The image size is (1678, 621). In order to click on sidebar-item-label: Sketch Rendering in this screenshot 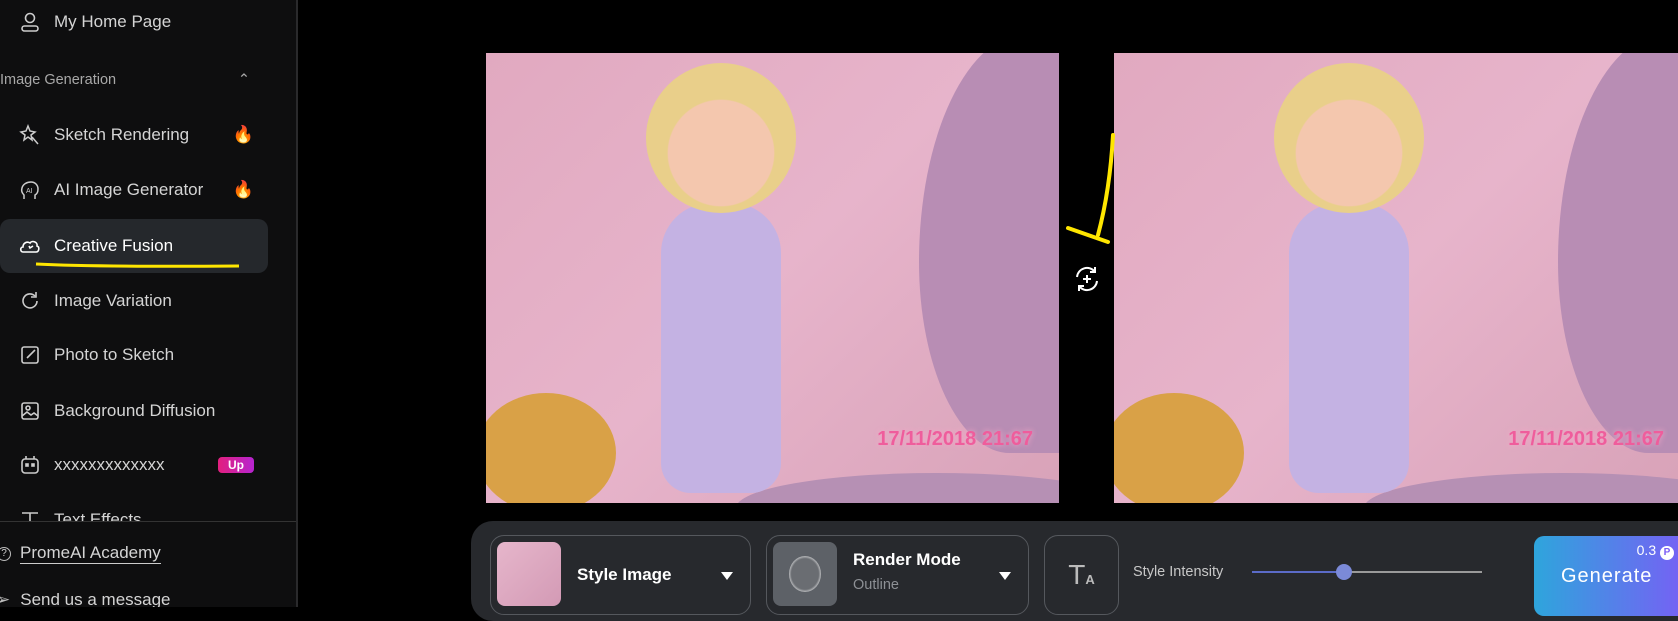, I will do `click(122, 134)`.